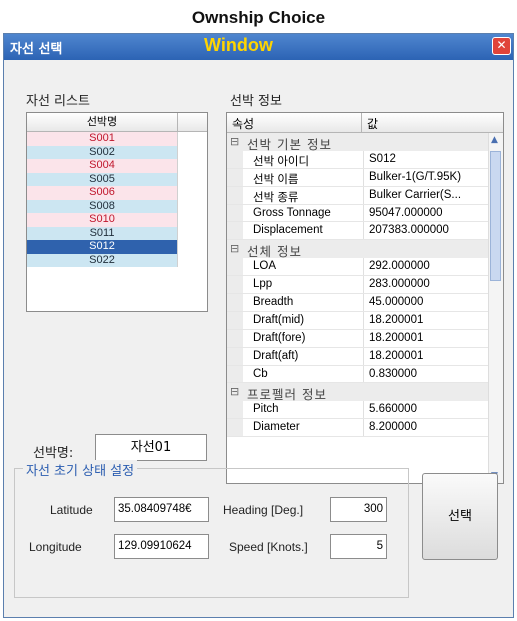  What do you see at coordinates (276, 179) in the screenshot?
I see `property-key: 선박 이름` at bounding box center [276, 179].